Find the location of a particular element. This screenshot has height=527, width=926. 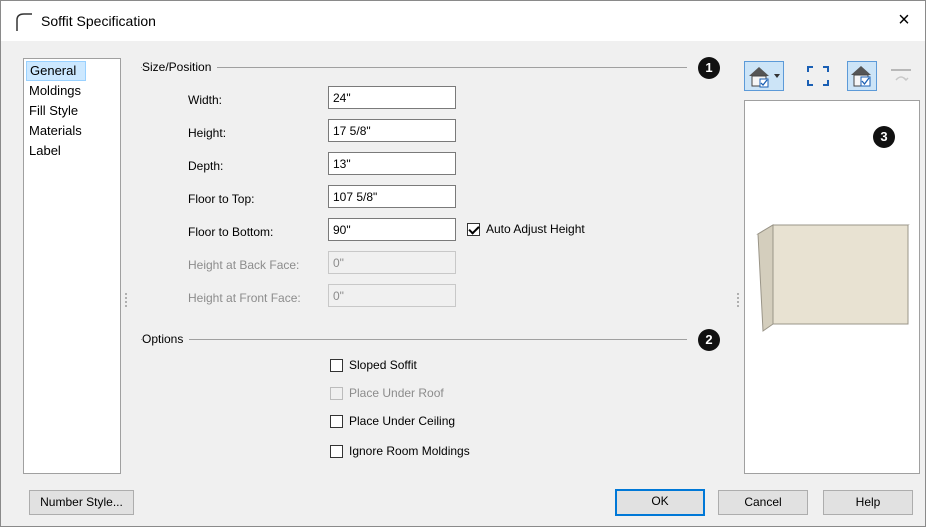

nav-item-fill-style: Fill Style is located at coordinates (72, 111).